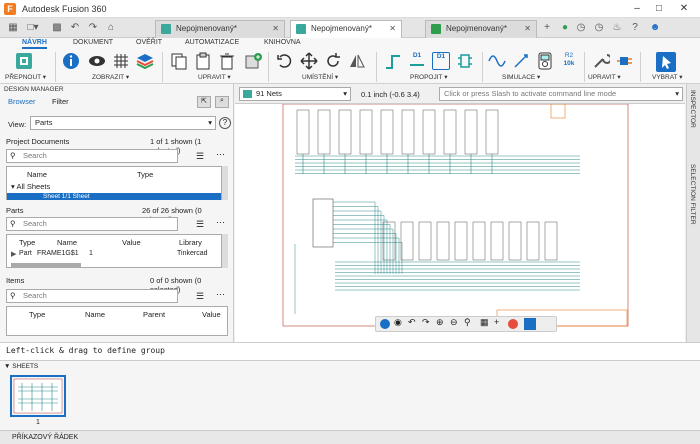 This screenshot has width=700, height=444. I want to click on waveform-icon, so click(497, 61).